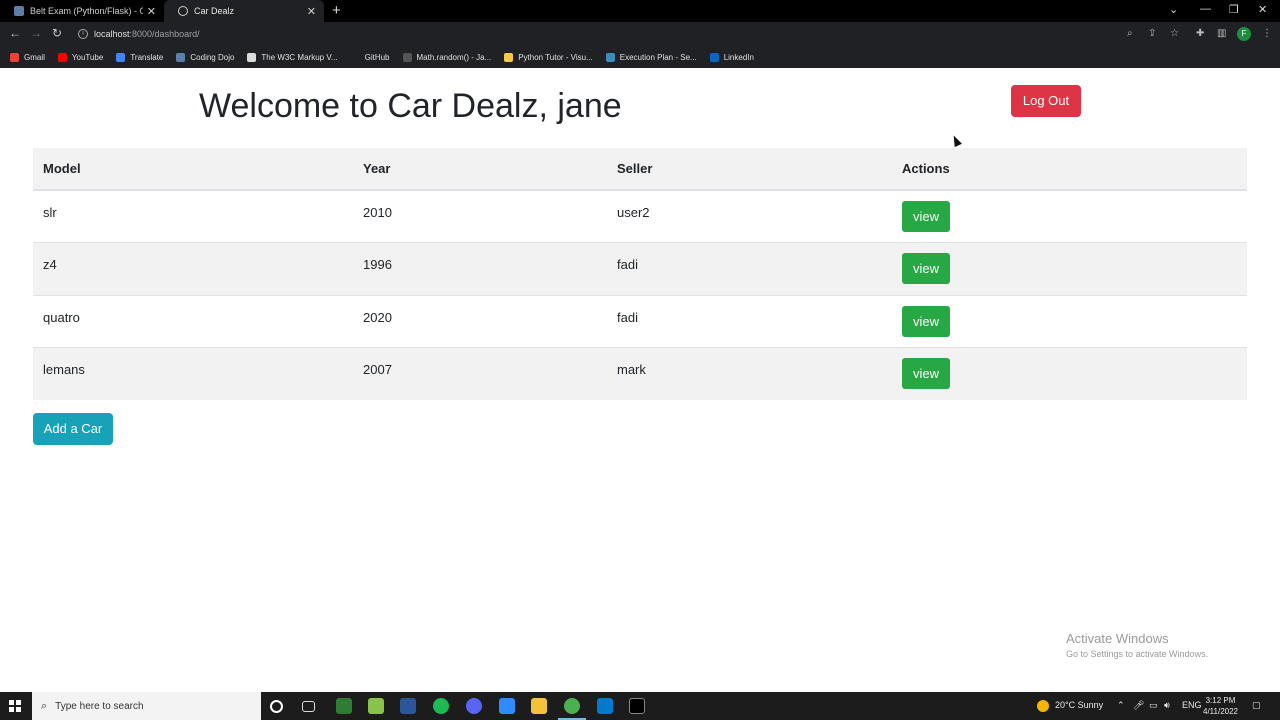  I want to click on execution-plan-icon, so click(610, 57).